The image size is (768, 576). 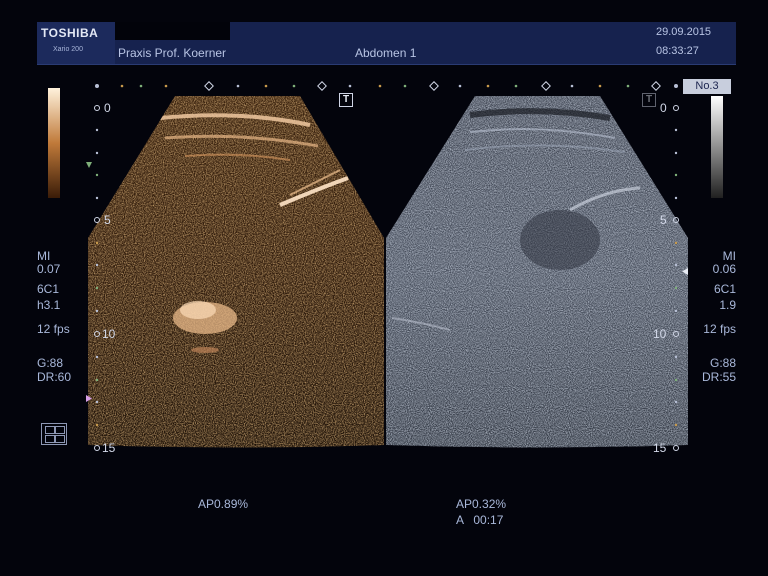 What do you see at coordinates (109, 334) in the screenshot?
I see `left-depth-label-10: 10` at bounding box center [109, 334].